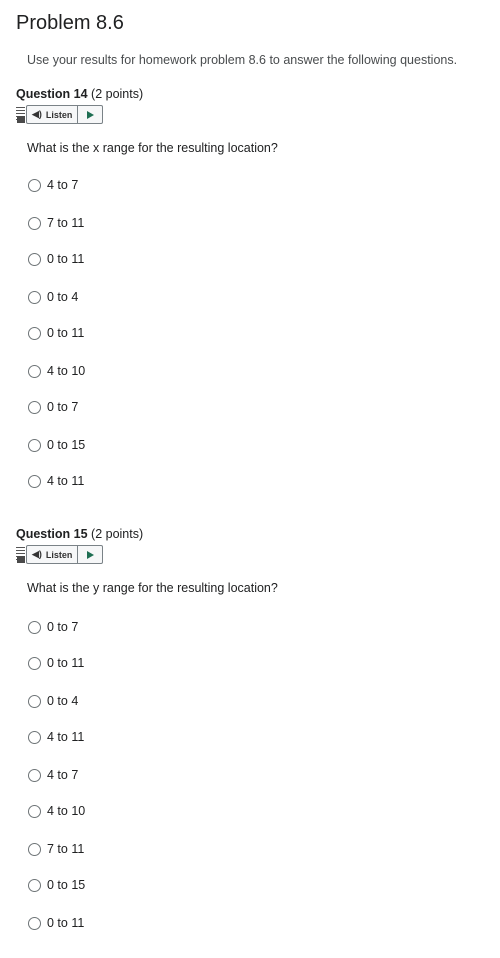 This screenshot has height=958, width=500. I want to click on question-header: Question 15 (2 points), so click(79, 534).